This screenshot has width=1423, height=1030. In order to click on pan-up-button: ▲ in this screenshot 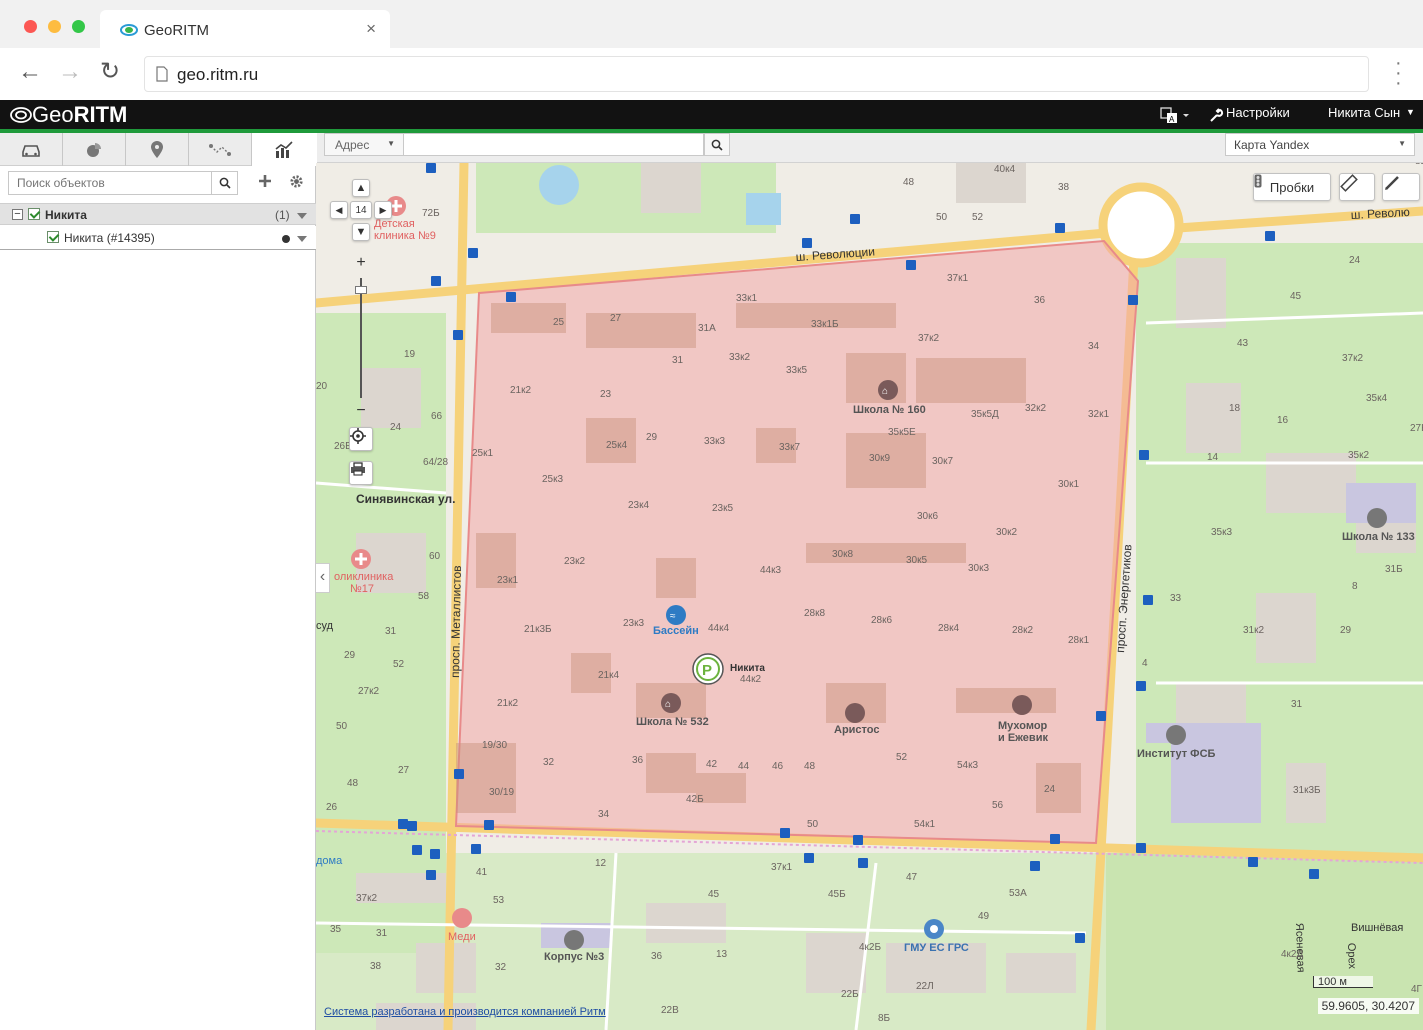, I will do `click(361, 188)`.